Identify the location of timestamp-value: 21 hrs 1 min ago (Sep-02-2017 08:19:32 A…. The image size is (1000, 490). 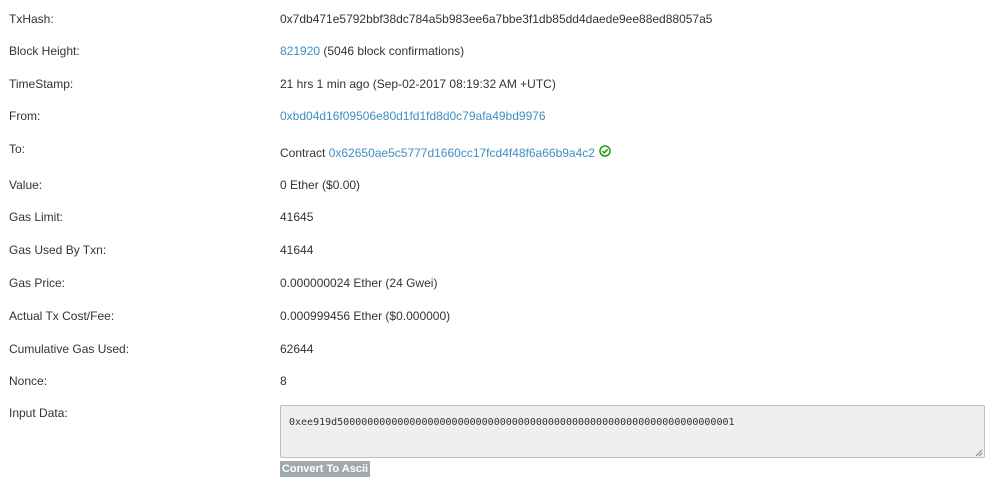
(418, 84).